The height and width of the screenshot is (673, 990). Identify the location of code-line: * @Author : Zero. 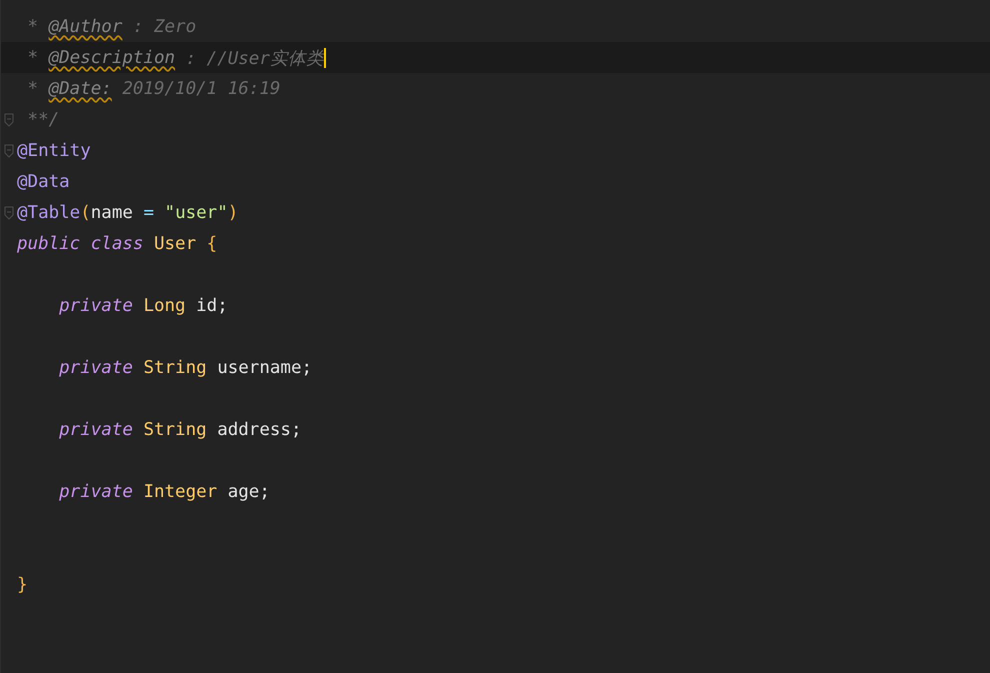
(111, 26).